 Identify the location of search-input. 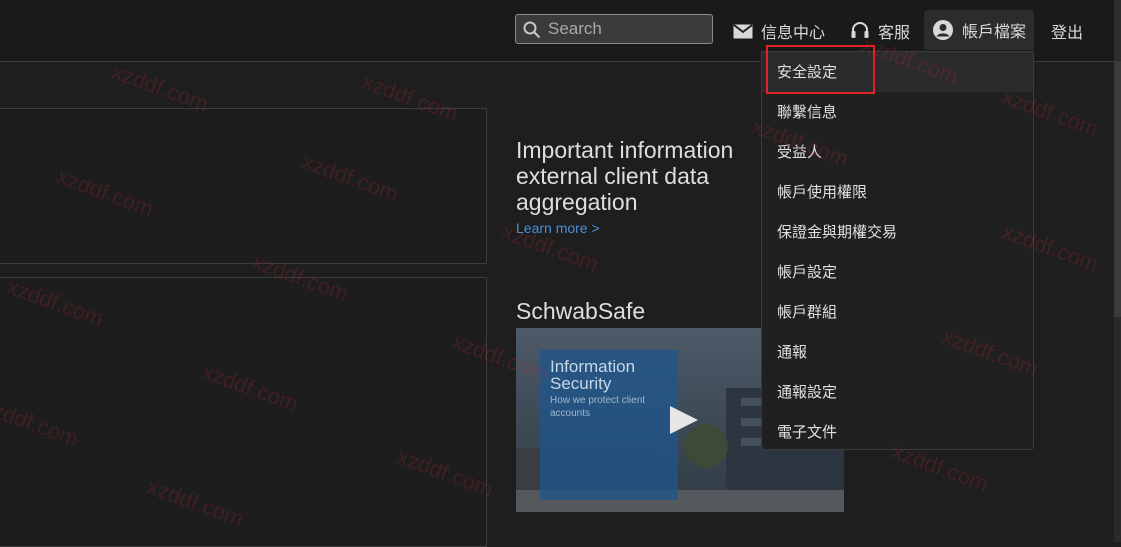
(628, 29).